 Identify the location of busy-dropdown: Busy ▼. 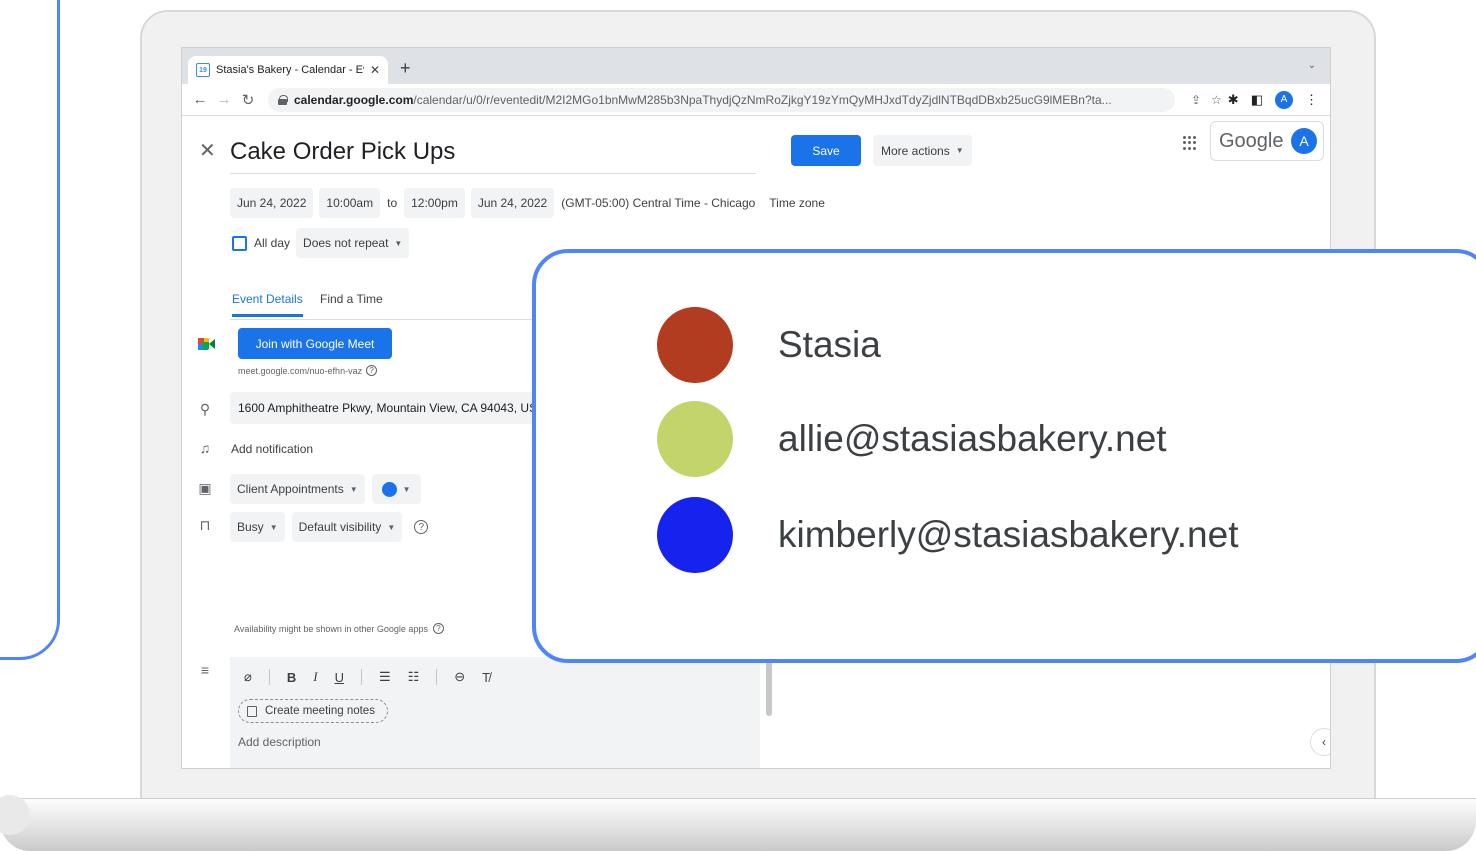
(257, 527).